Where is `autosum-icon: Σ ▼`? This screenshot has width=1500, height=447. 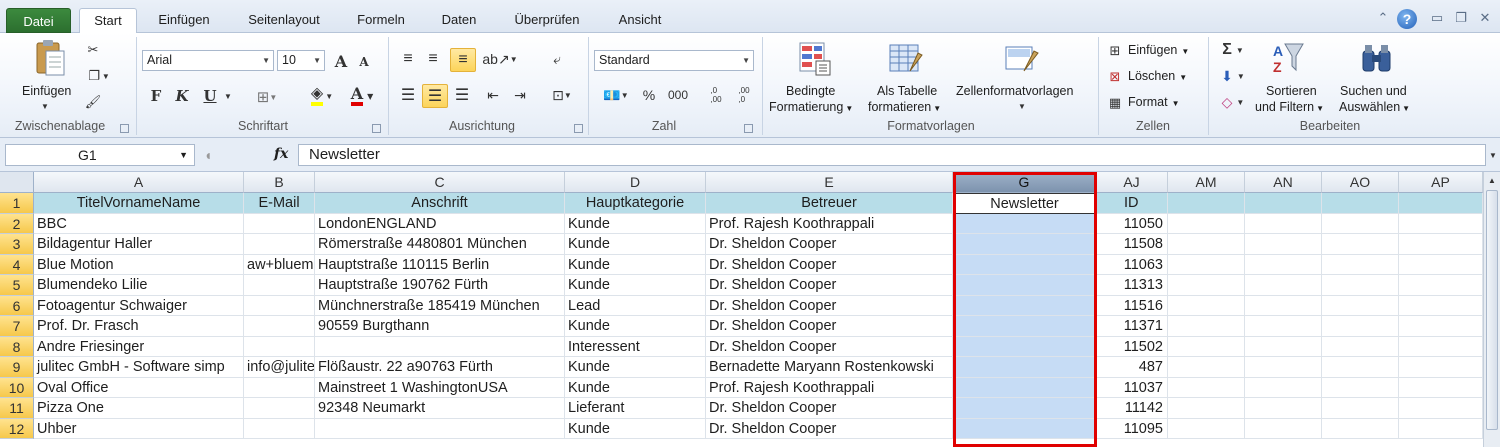
autosum-icon: Σ ▼ is located at coordinates (1233, 50).